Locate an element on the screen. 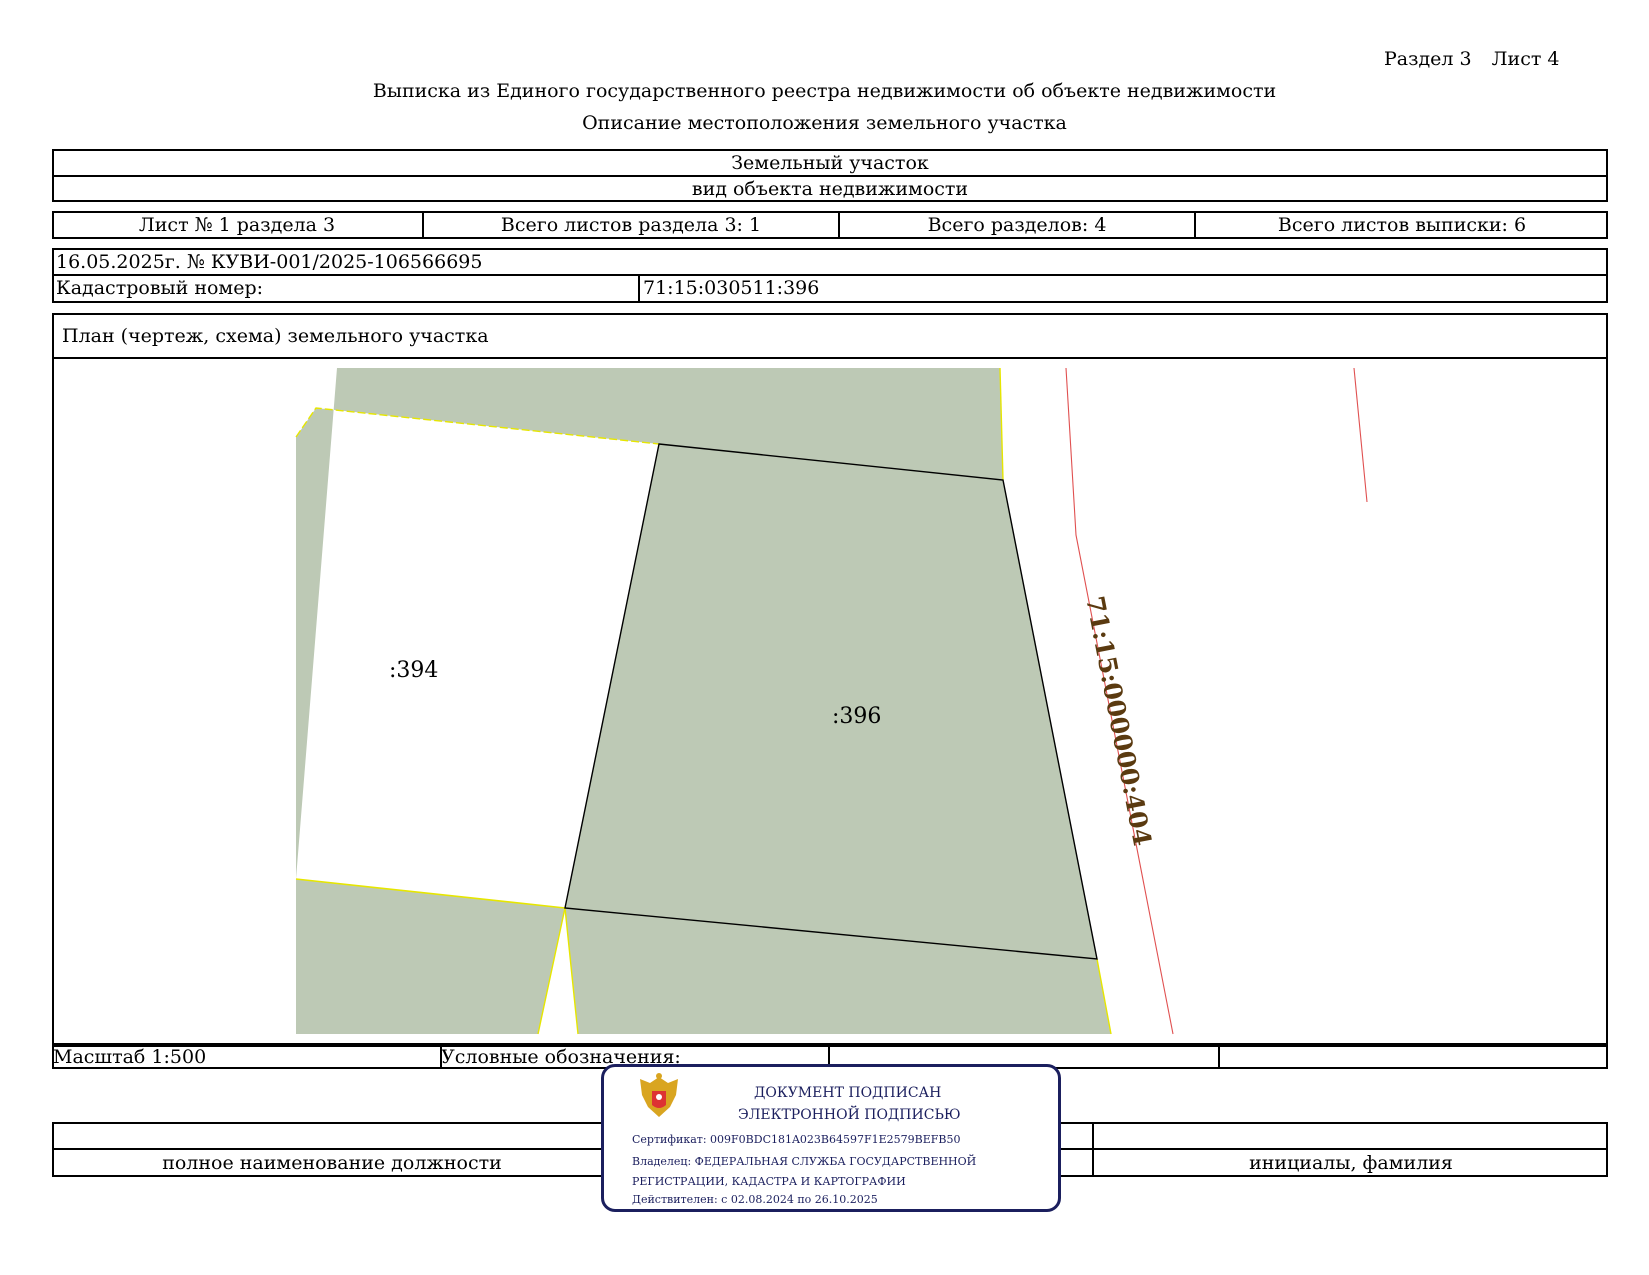  parcel-394-label: :394 is located at coordinates (413, 670).